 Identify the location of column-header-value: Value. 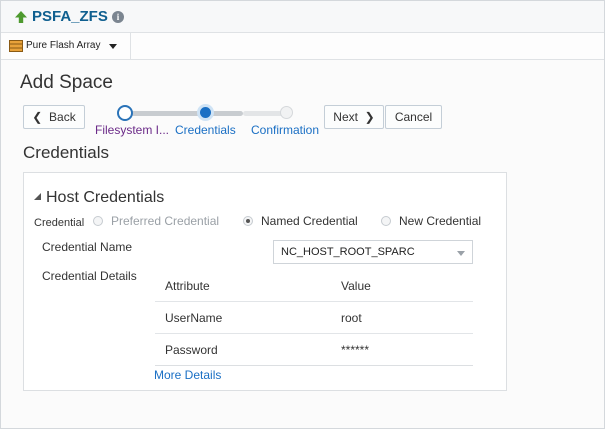
(356, 286).